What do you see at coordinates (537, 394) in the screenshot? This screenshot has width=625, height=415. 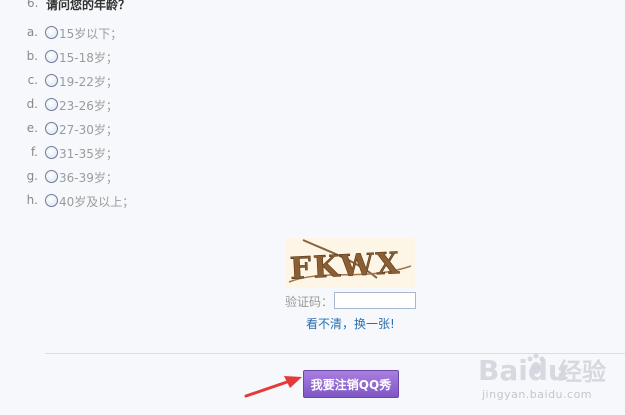 I see `watermark-url: jingyan.baidu.com` at bounding box center [537, 394].